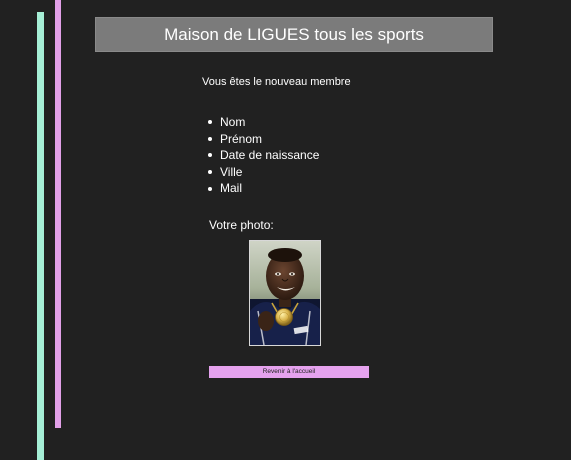 This screenshot has height=460, width=571. I want to click on photo-label: Votre photo:, so click(241, 225).